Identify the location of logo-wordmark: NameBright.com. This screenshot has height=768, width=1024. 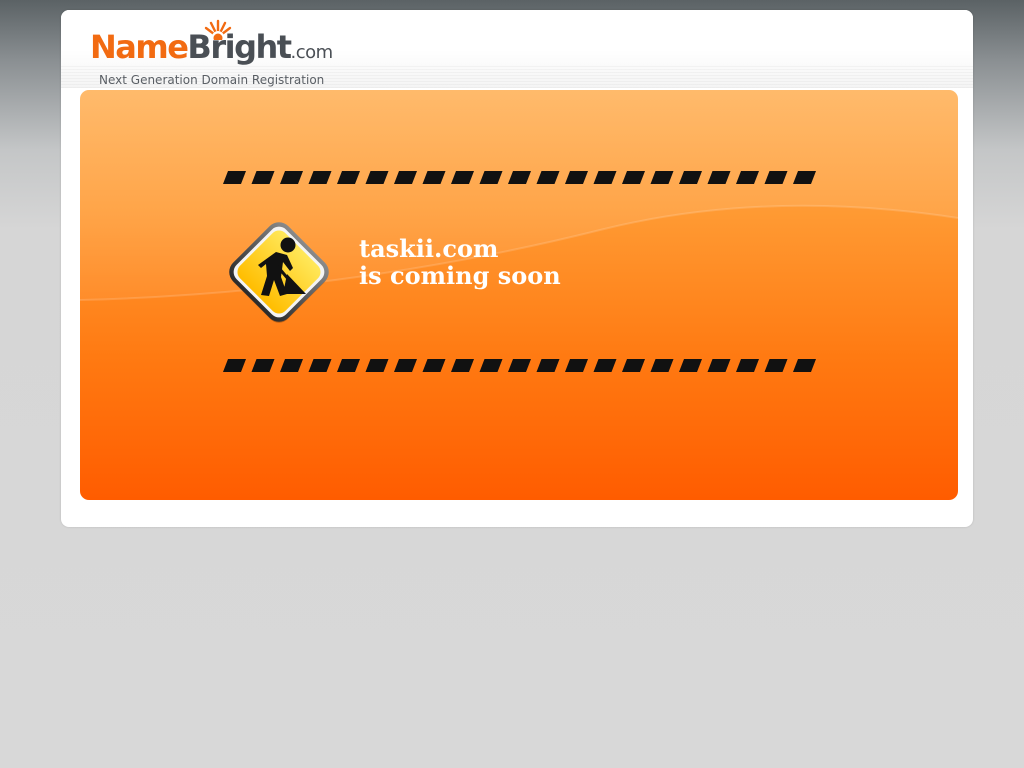
(211, 50).